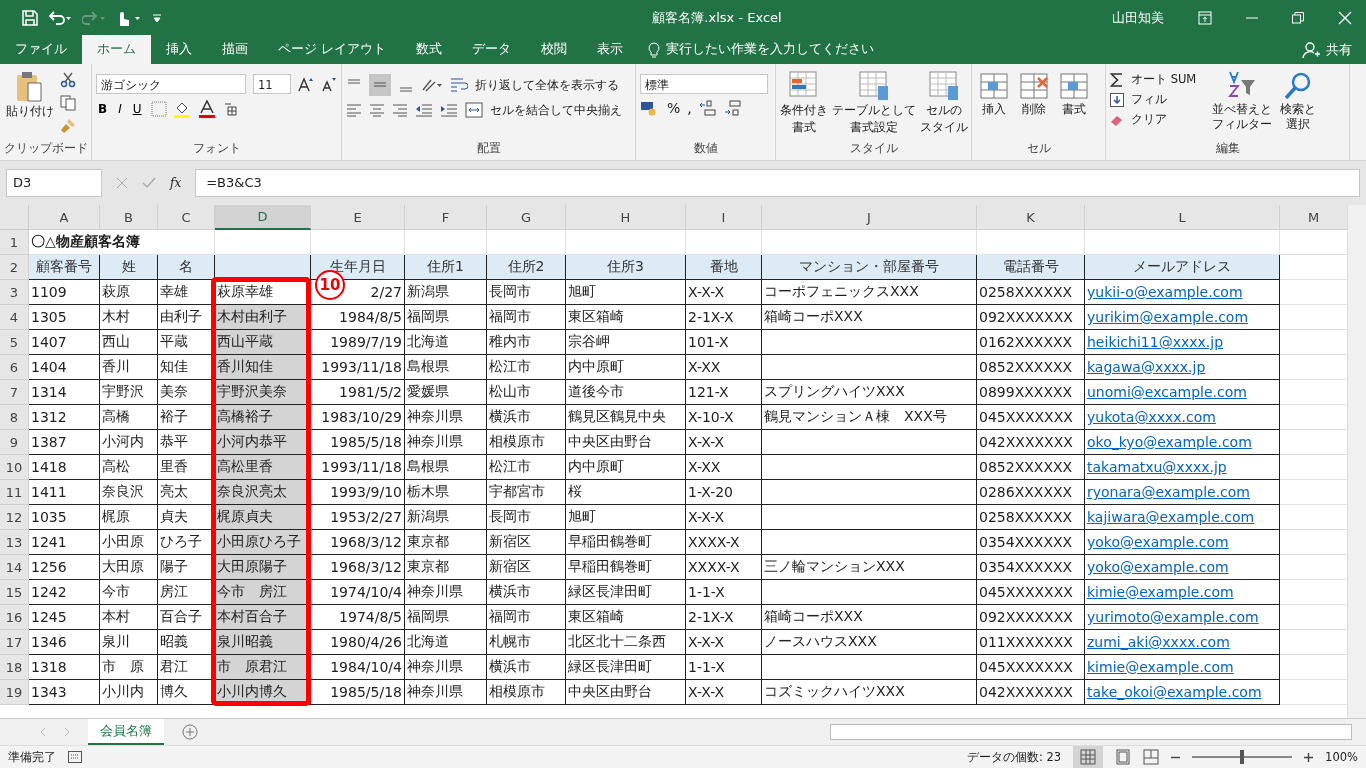 The image size is (1366, 768). I want to click on clear-button: クリア, so click(1149, 119).